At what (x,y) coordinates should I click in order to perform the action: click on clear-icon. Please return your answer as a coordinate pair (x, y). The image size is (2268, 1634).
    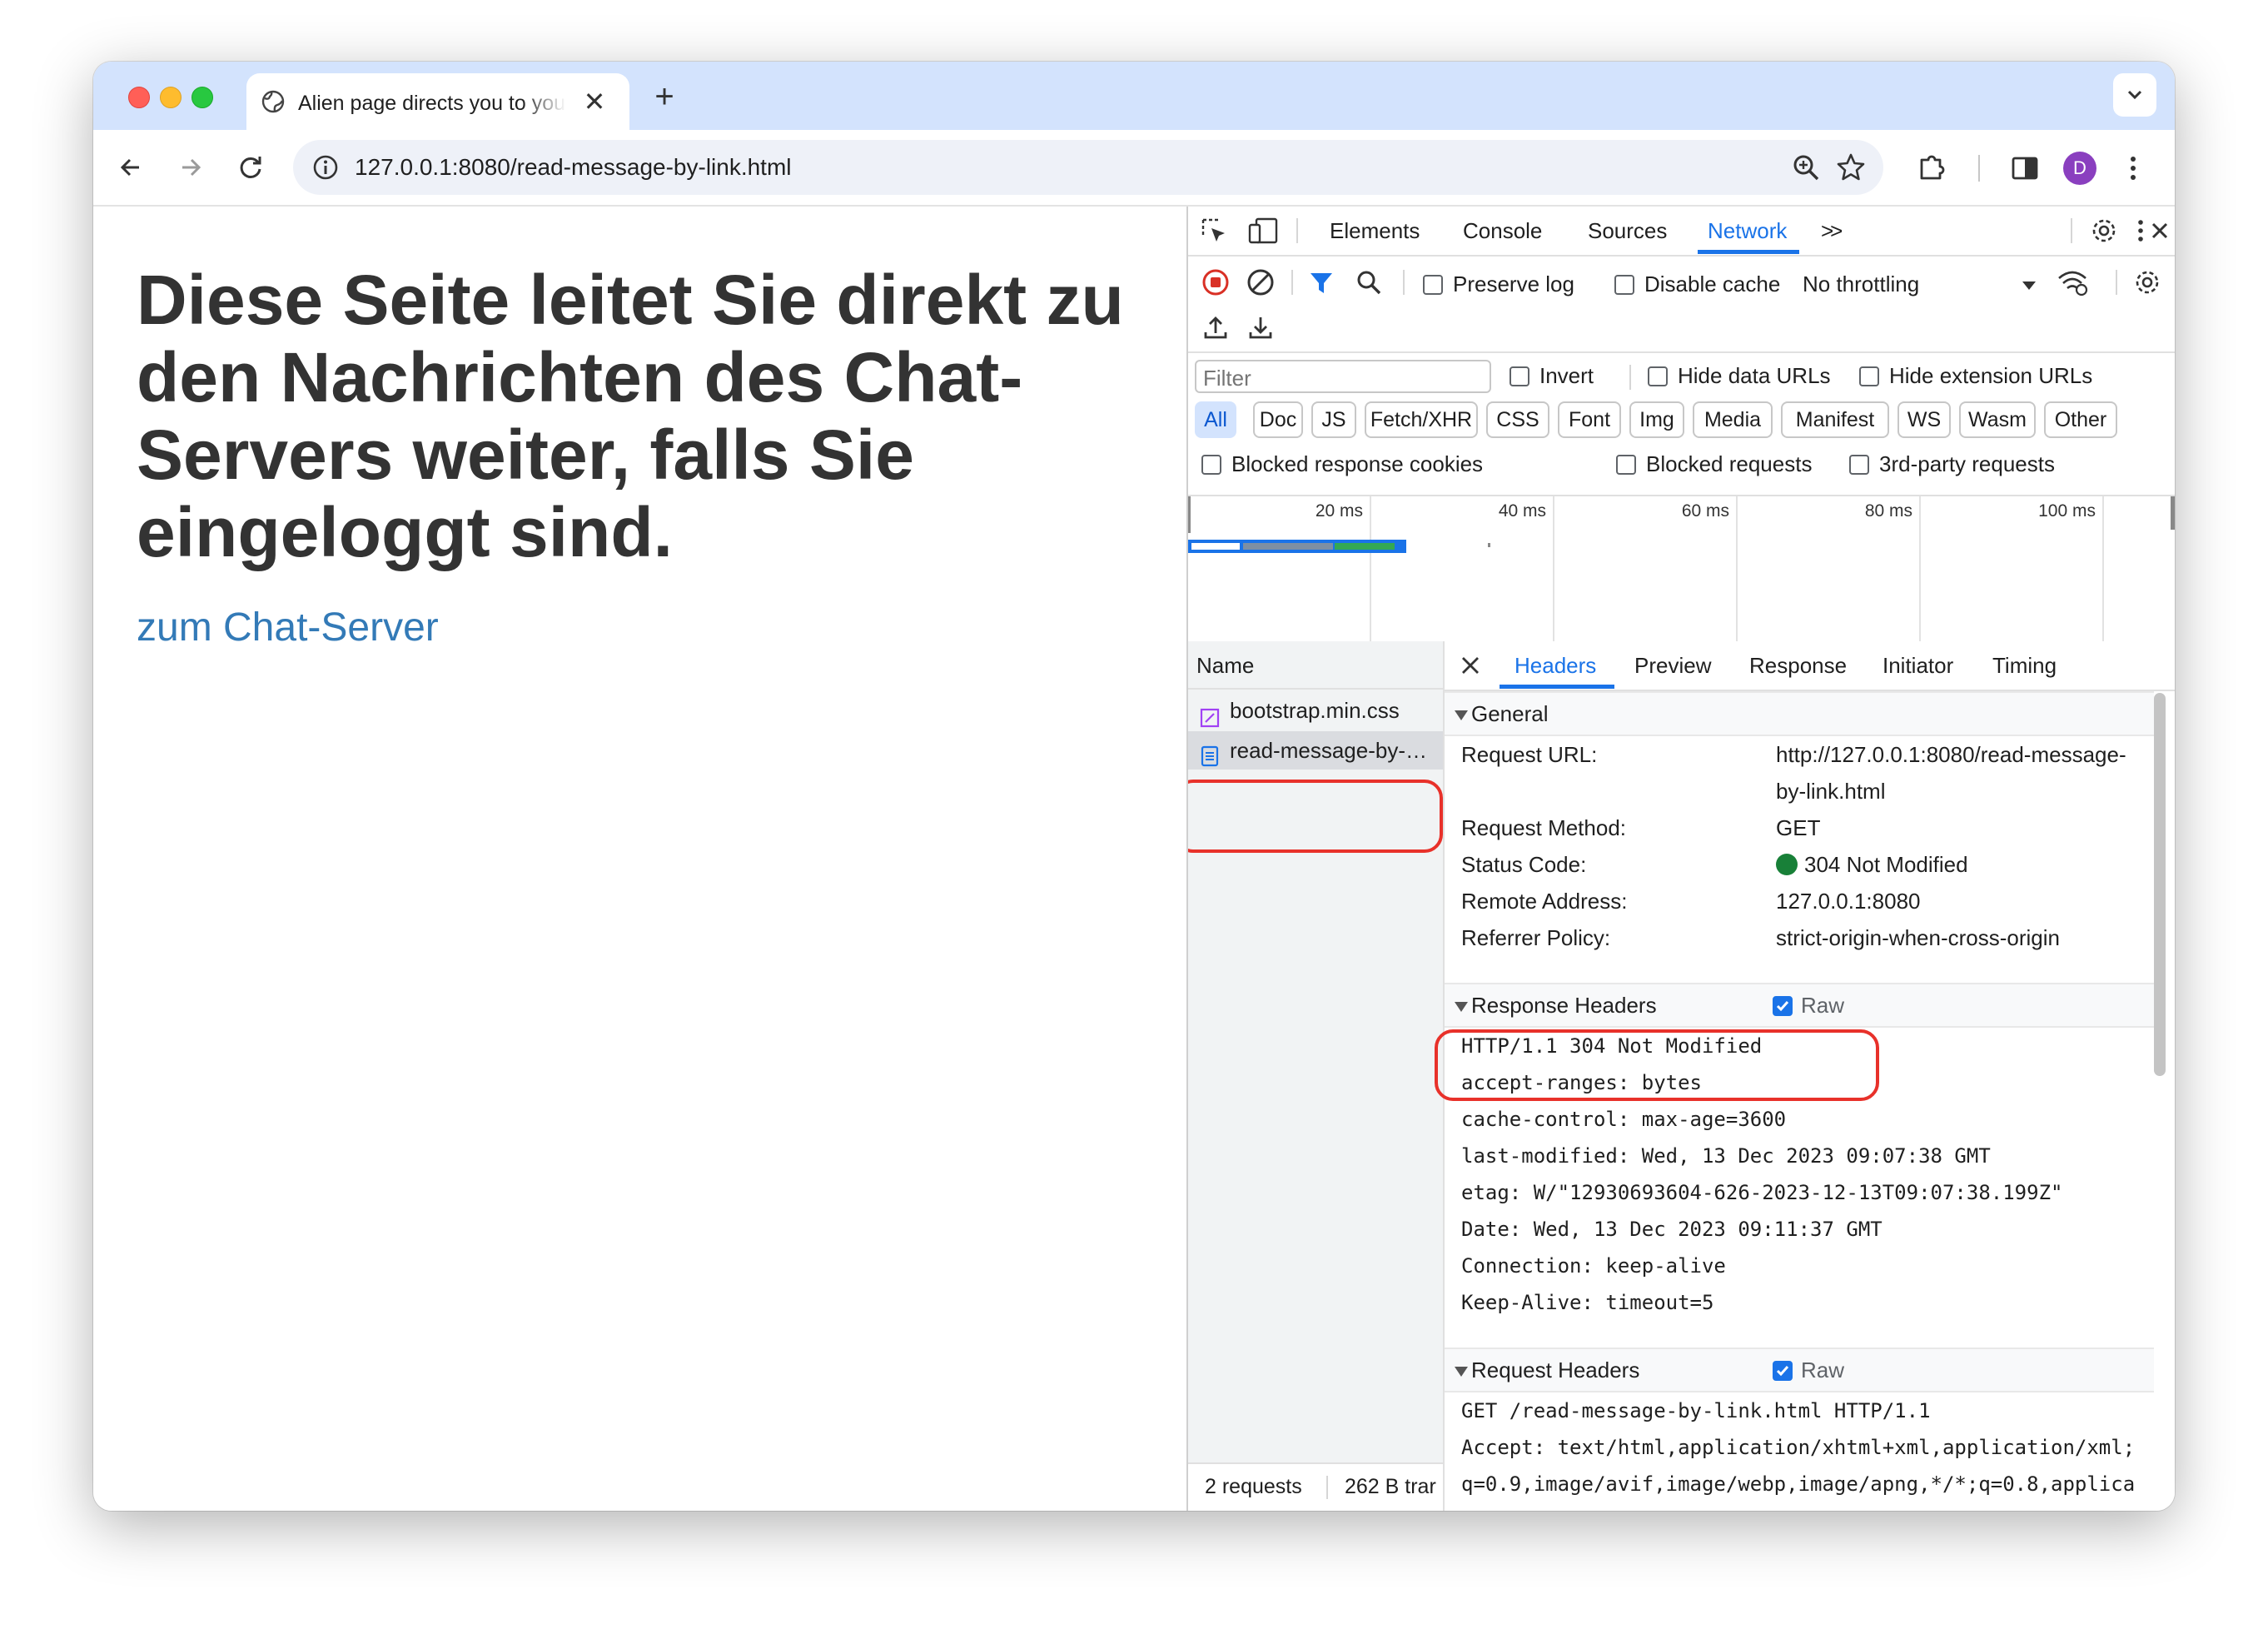
    Looking at the image, I should click on (1260, 284).